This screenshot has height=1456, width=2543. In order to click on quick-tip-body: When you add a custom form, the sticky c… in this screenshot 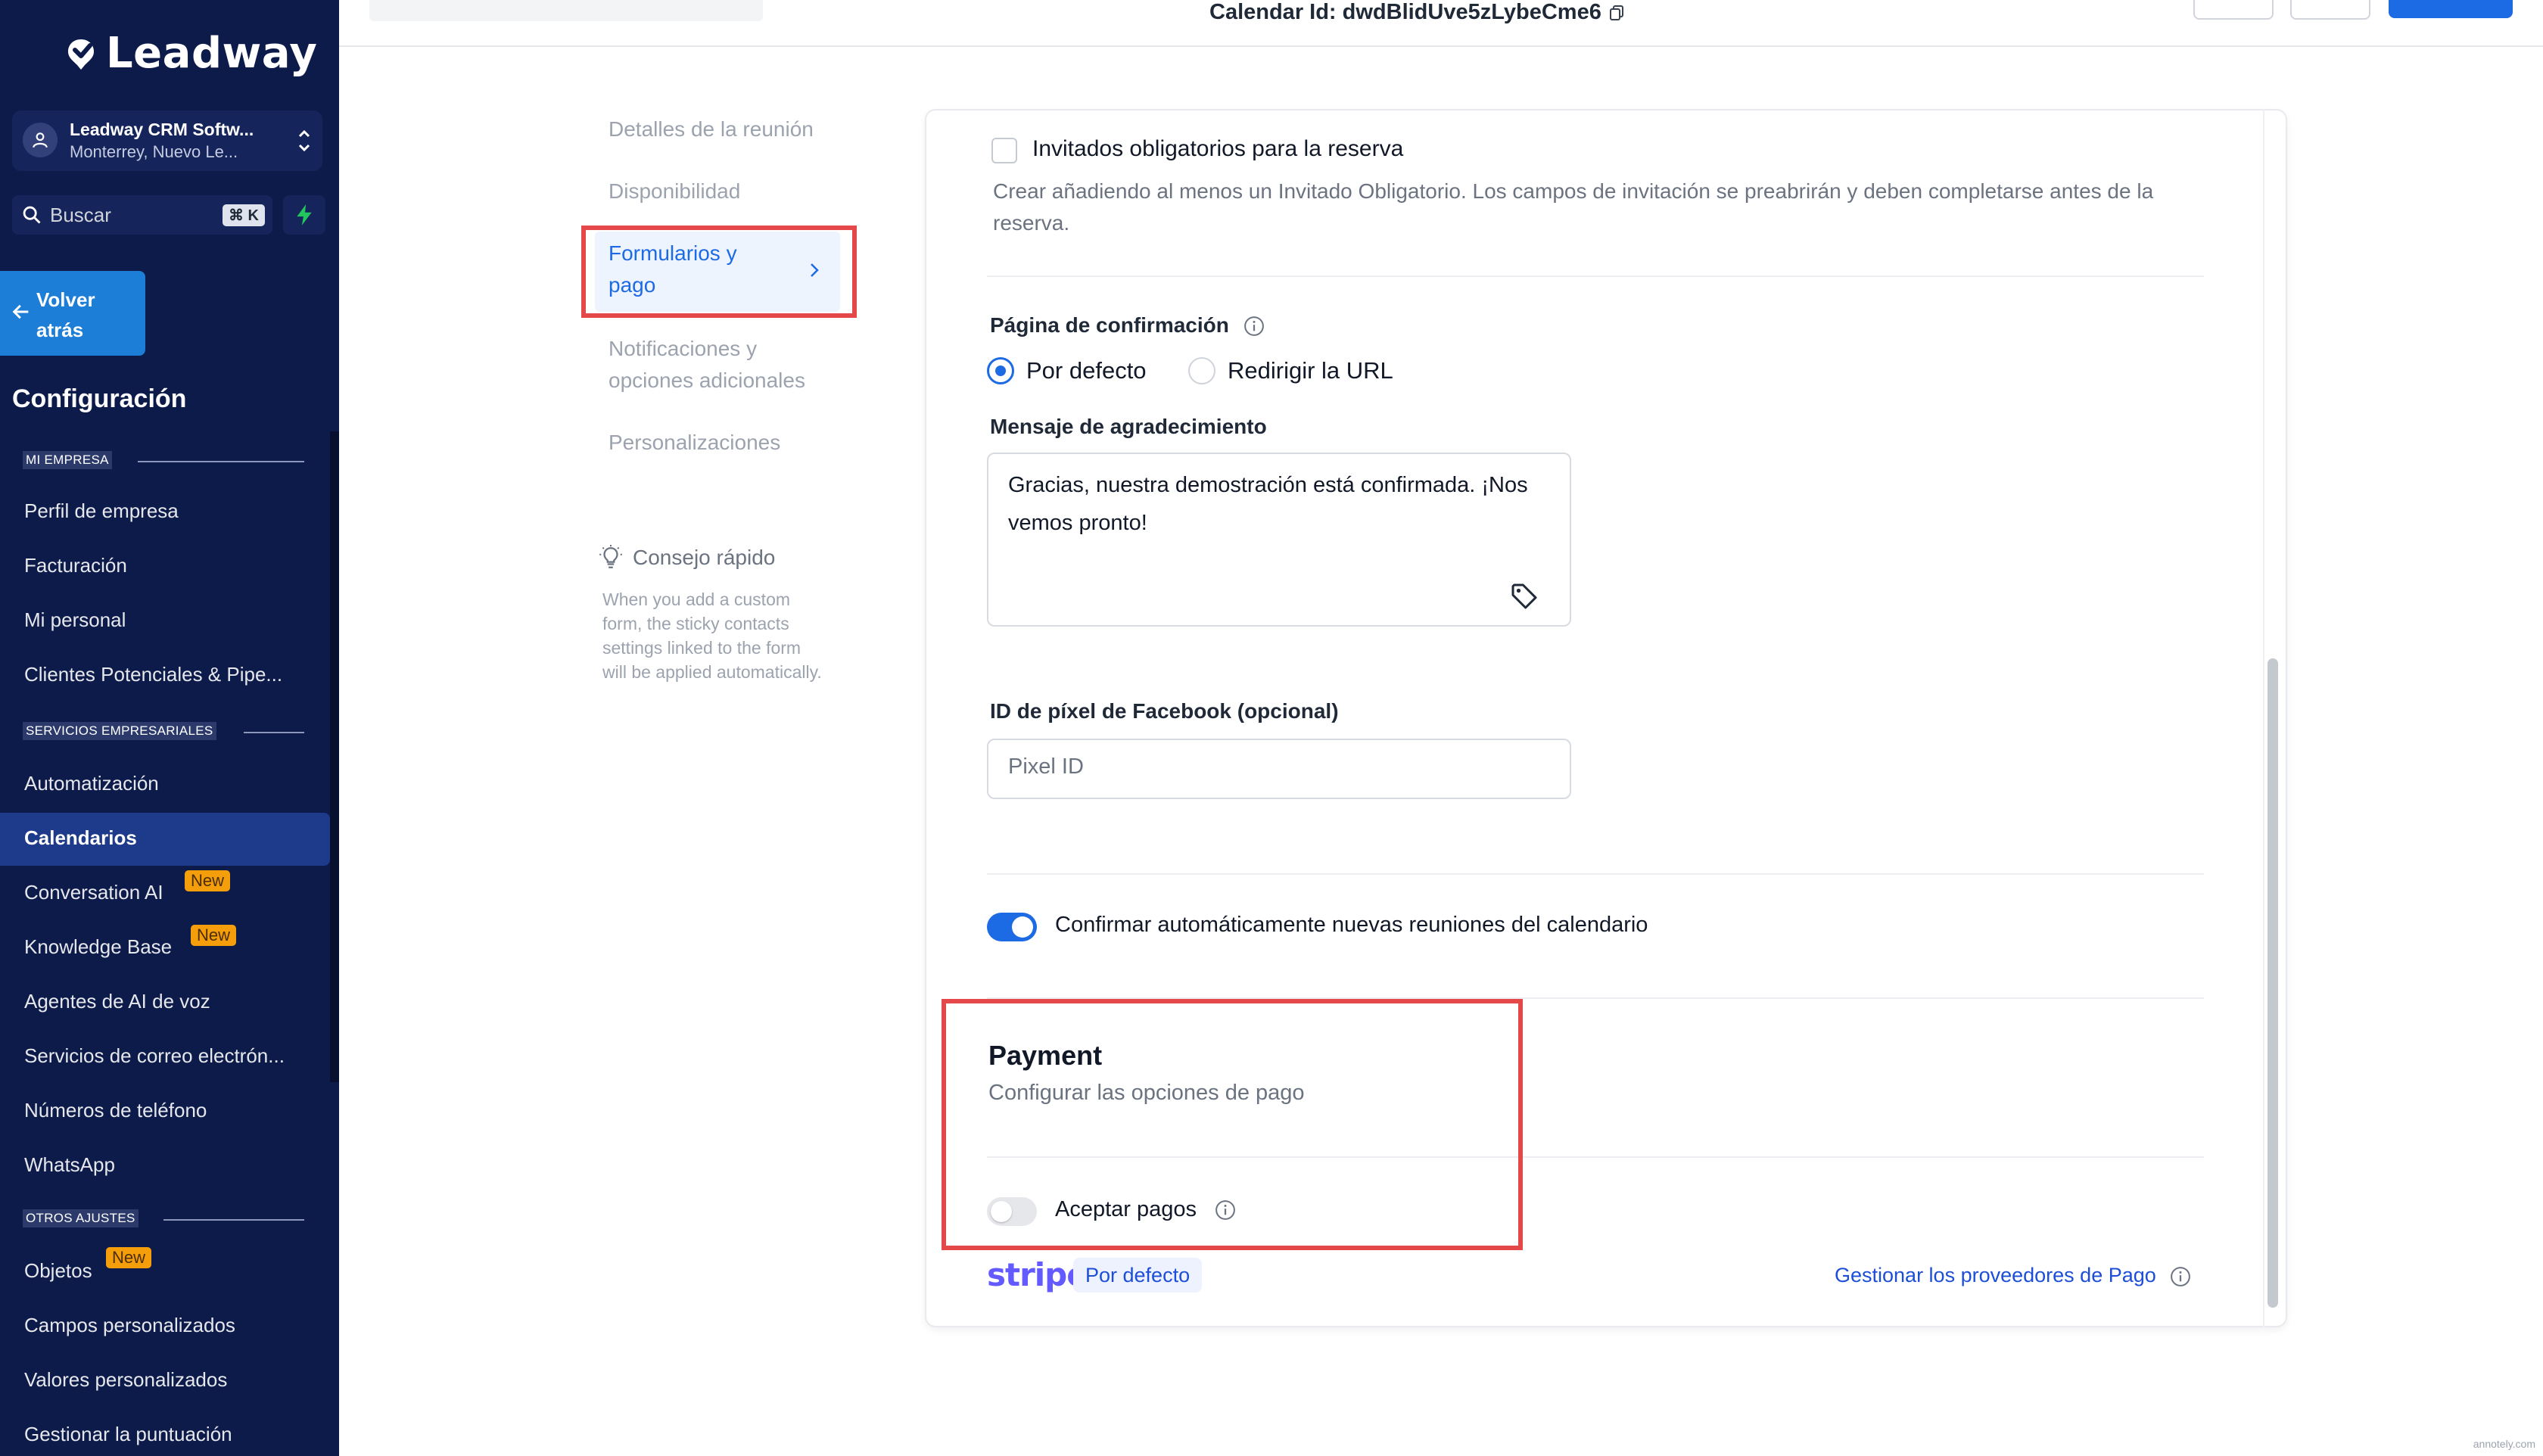, I will do `click(712, 636)`.